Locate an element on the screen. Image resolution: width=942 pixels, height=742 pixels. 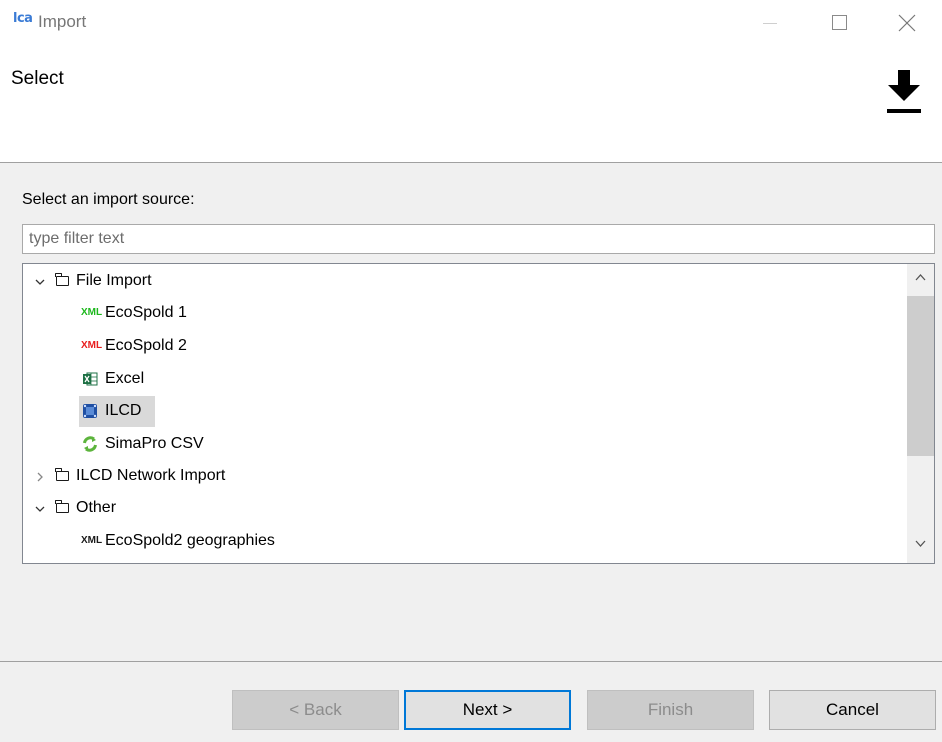
tree-item-label: Excel is located at coordinates (125, 378).